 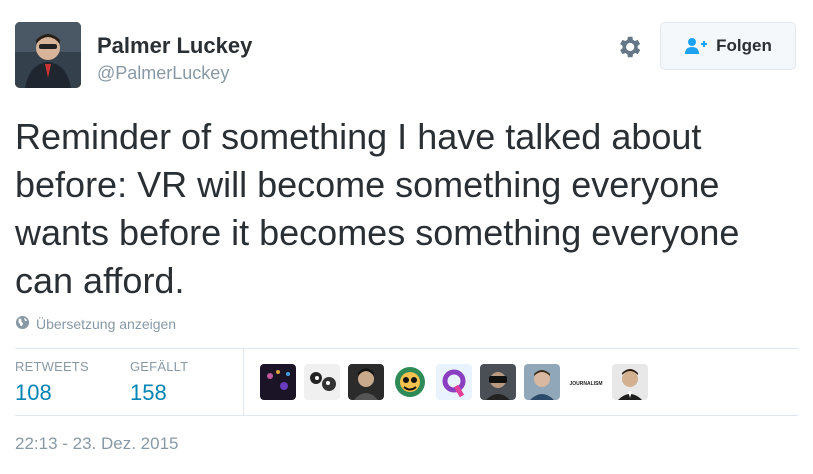 What do you see at coordinates (22, 324) in the screenshot?
I see `globe-icon` at bounding box center [22, 324].